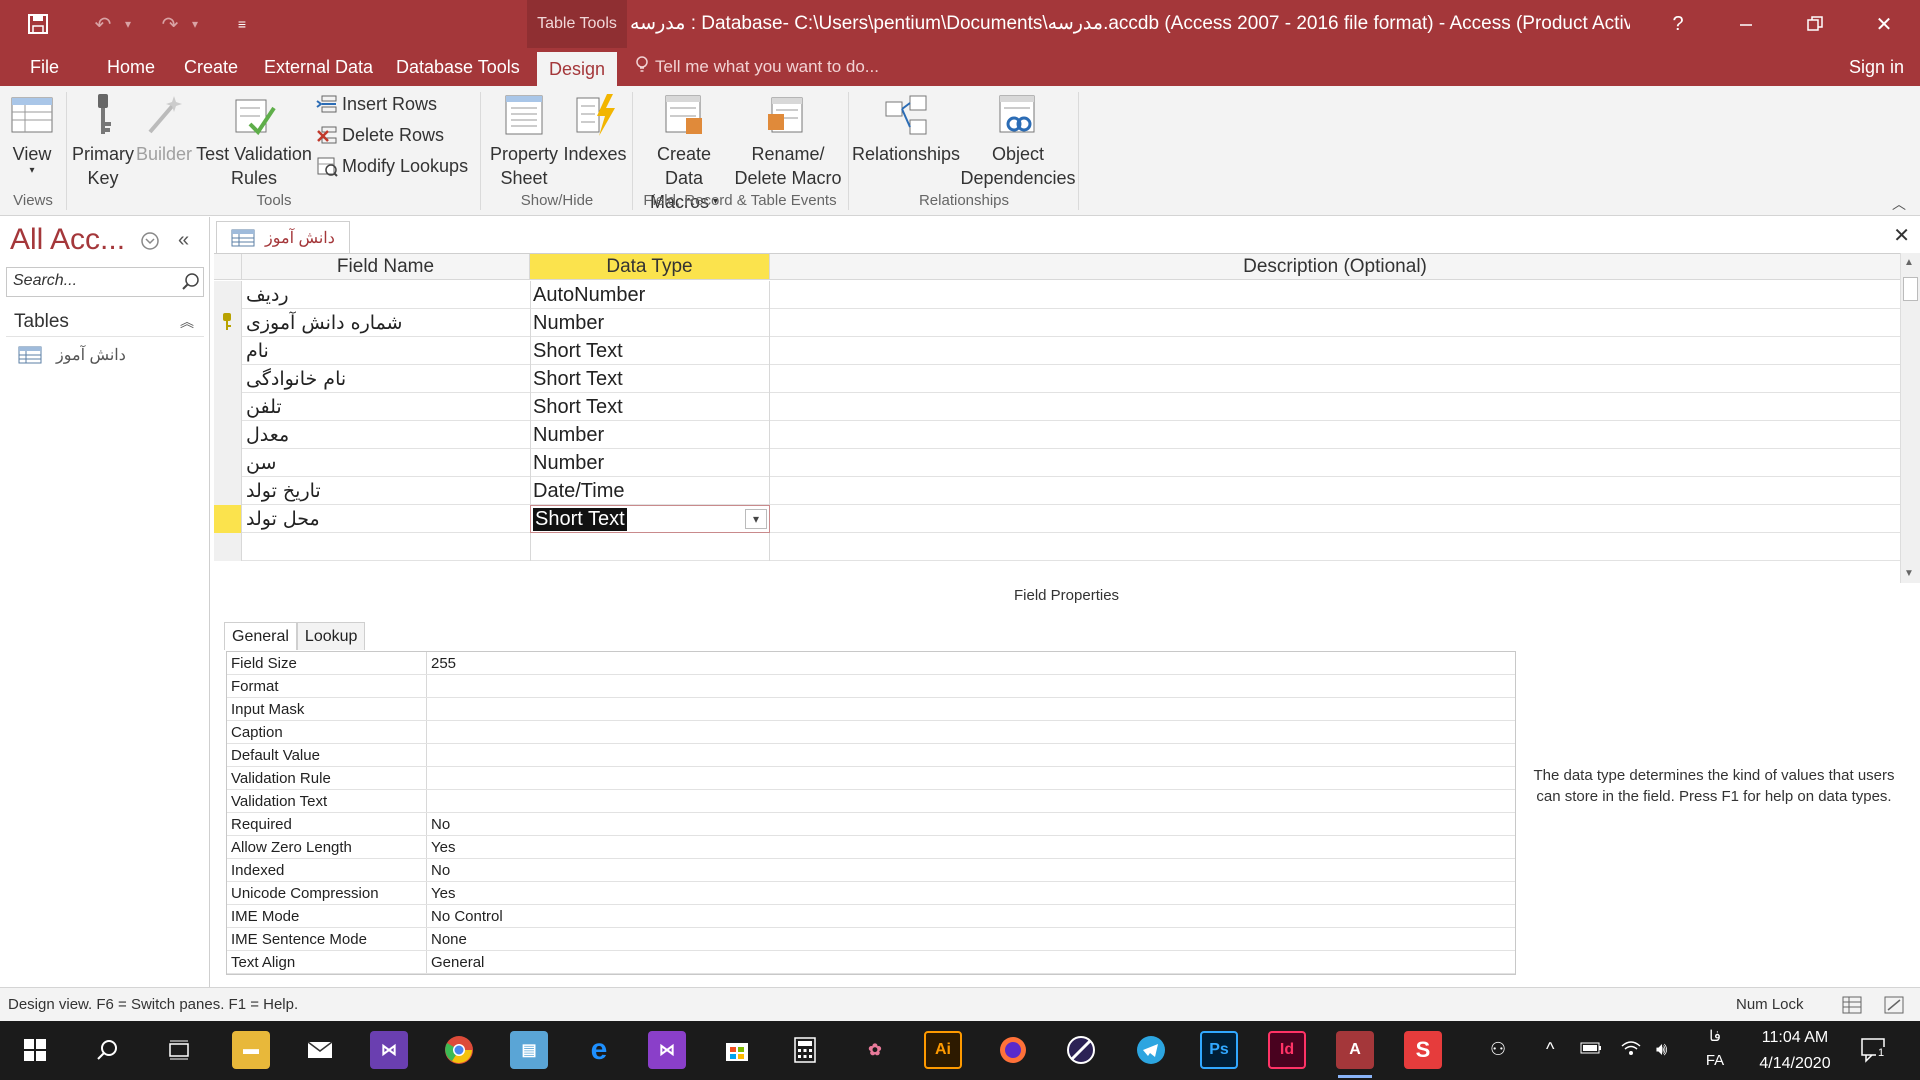  What do you see at coordinates (737, 1050) in the screenshot?
I see `store-icon` at bounding box center [737, 1050].